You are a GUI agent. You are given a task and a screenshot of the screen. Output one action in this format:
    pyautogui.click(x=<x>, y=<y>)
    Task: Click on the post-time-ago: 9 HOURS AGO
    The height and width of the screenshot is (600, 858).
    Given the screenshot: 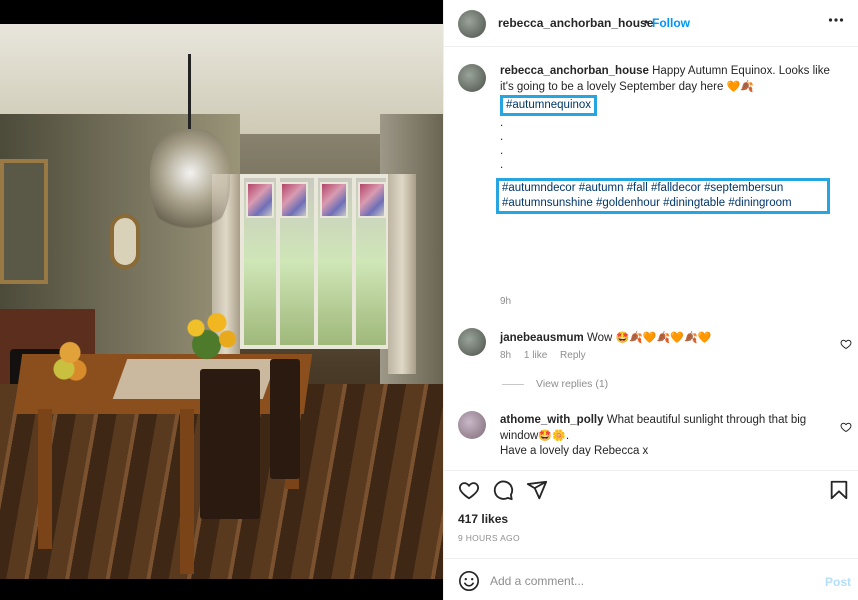 What is the action you would take?
    pyautogui.click(x=489, y=538)
    